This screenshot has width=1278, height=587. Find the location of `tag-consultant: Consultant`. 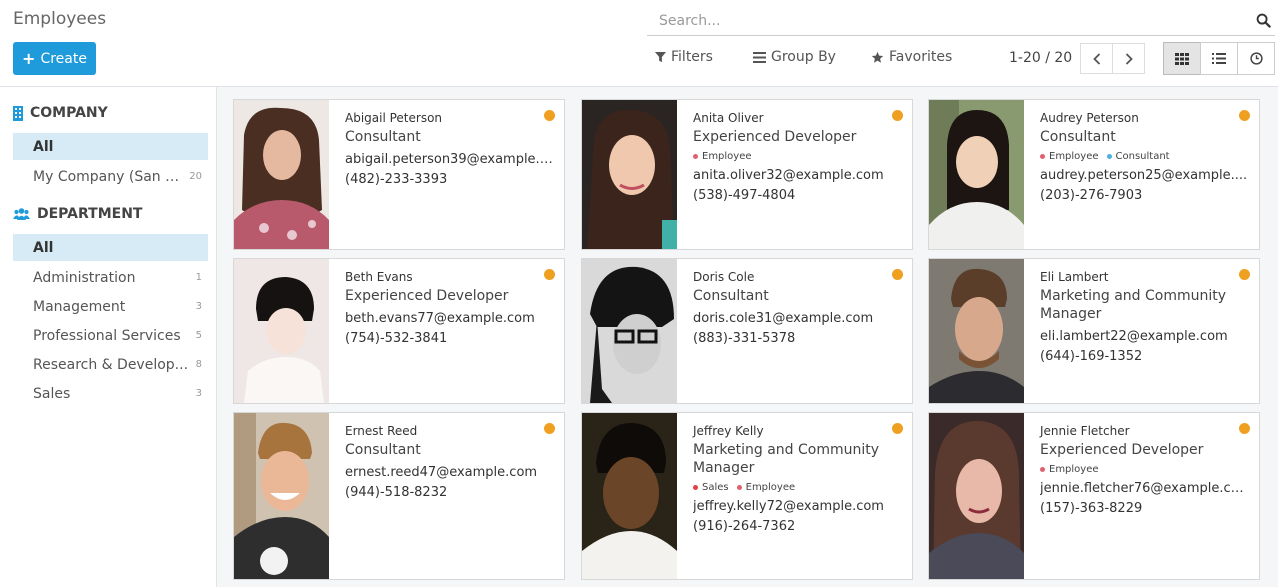

tag-consultant: Consultant is located at coordinates (1138, 156).